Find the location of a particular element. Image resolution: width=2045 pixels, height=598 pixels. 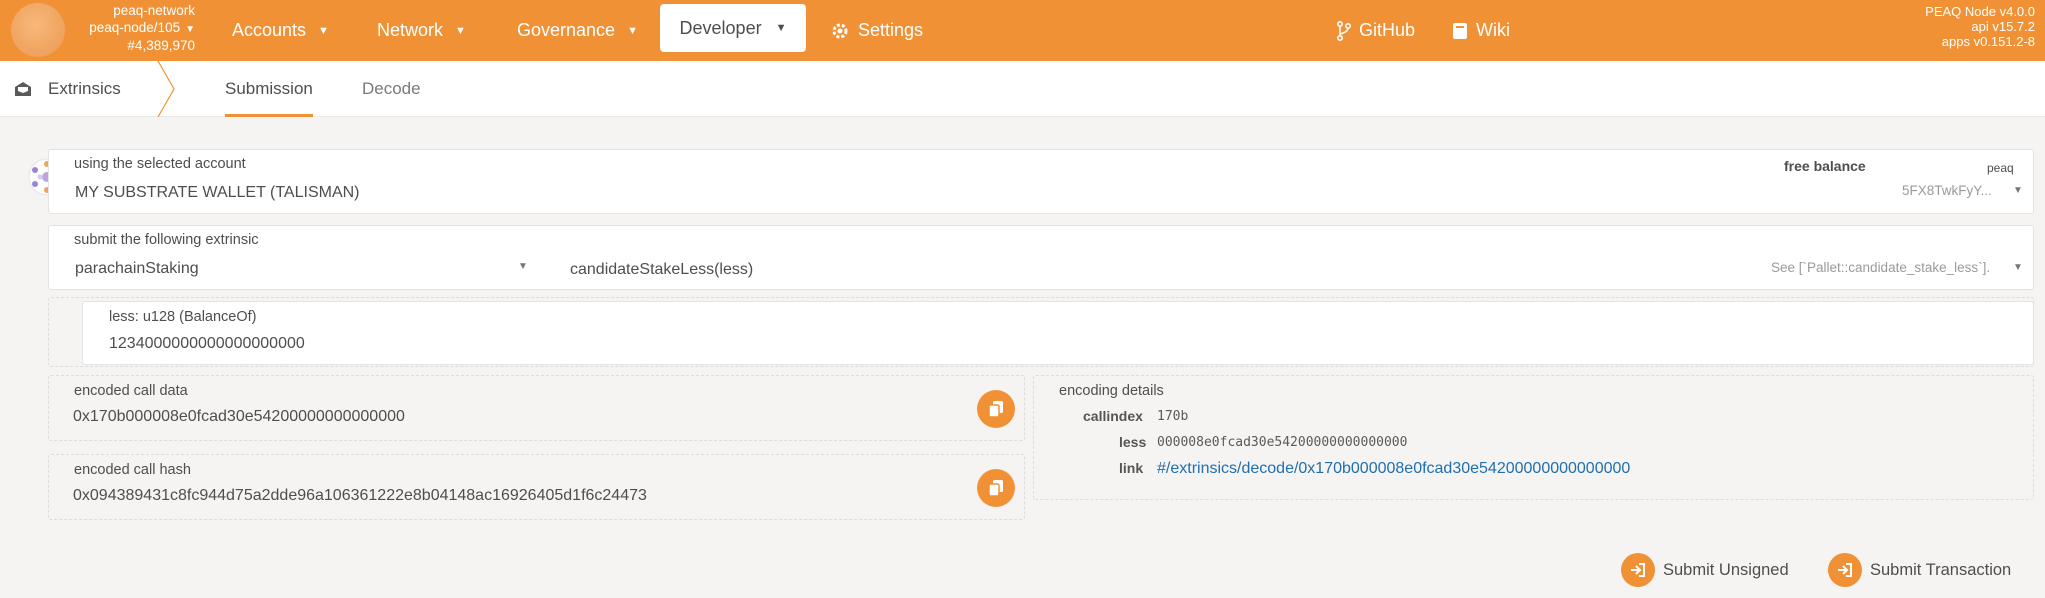

param-value: 1234000000000000000000 is located at coordinates (207, 343).